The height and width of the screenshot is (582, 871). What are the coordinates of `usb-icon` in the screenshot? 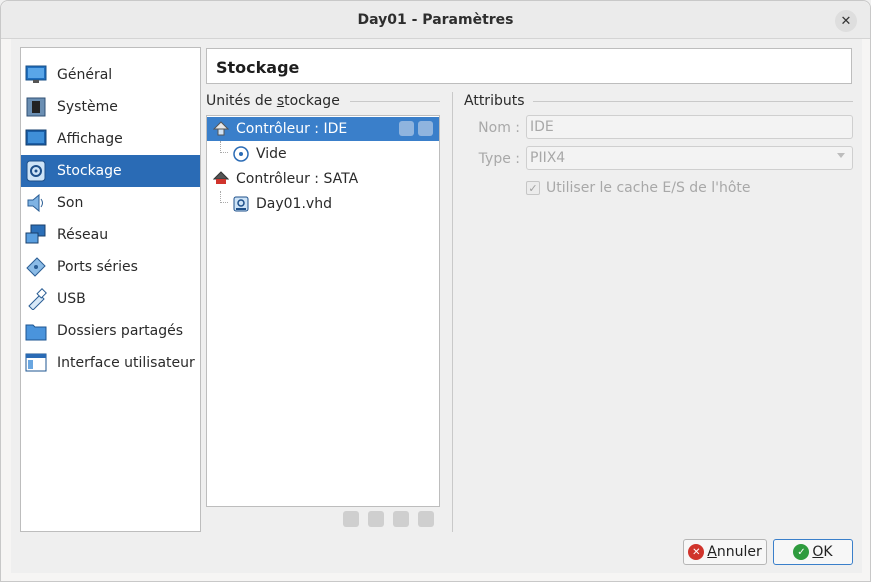 It's located at (36, 299).